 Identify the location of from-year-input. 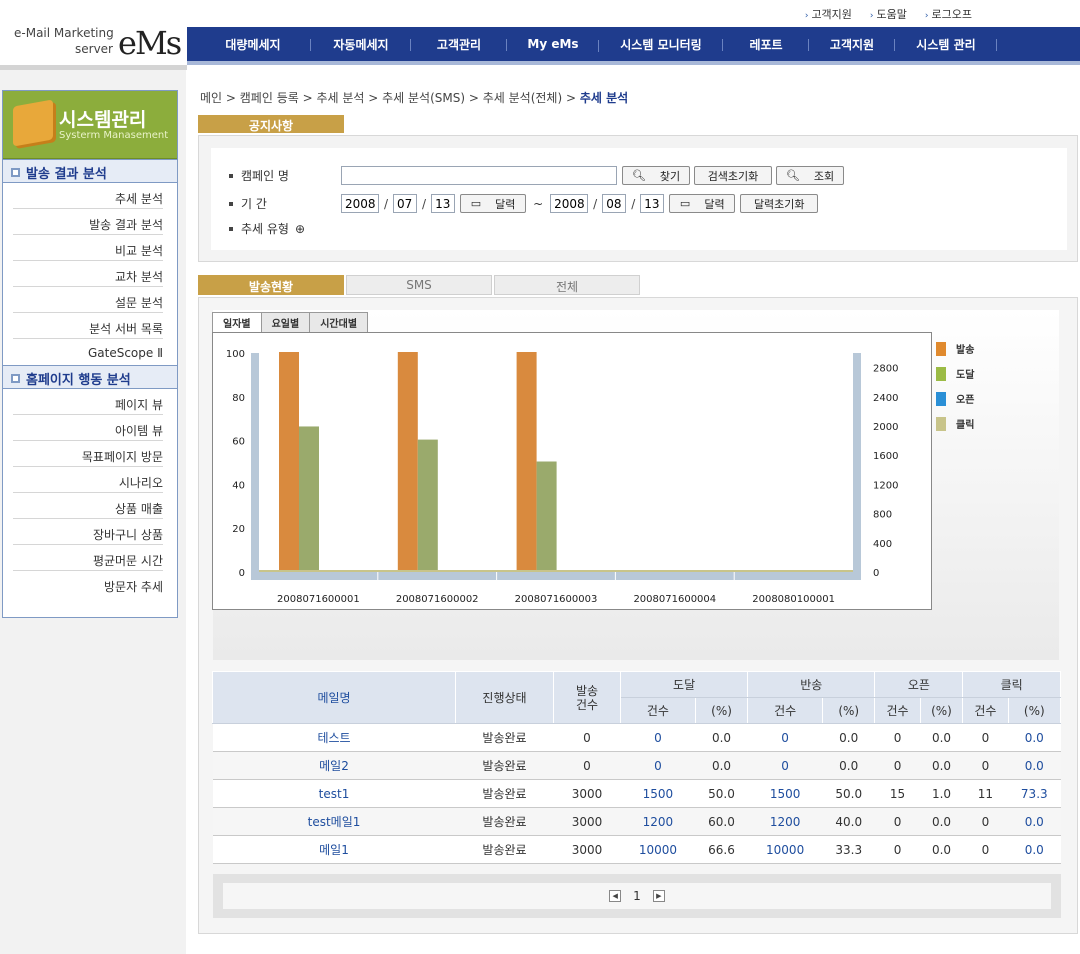
(360, 203).